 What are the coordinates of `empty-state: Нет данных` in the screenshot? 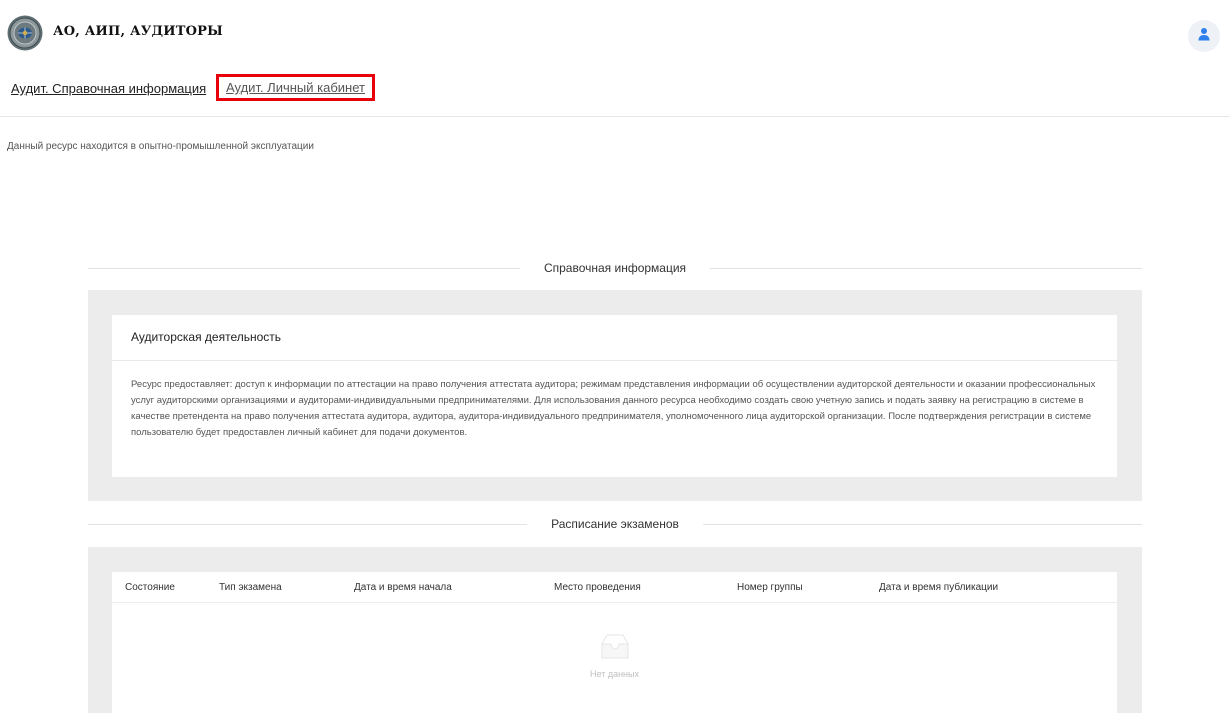 It's located at (614, 655).